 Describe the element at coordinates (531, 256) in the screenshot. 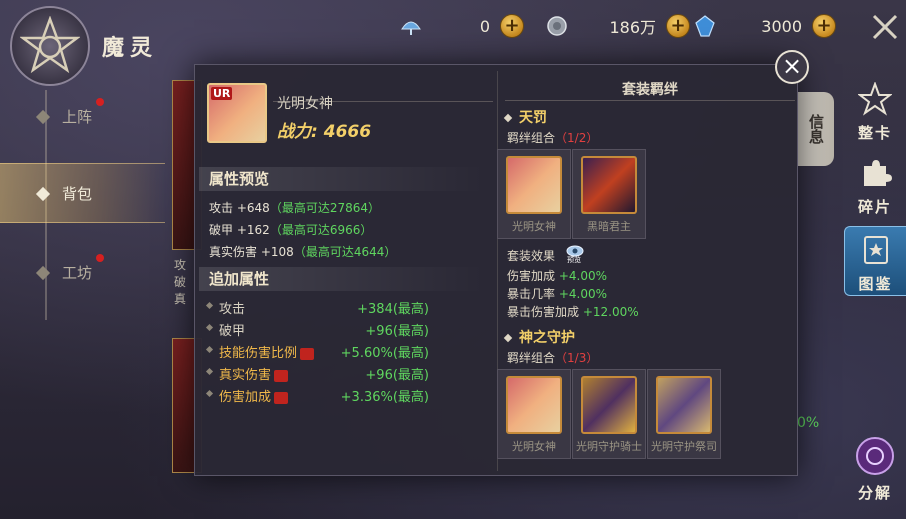

I see `set-effect-title: 套装效果` at that location.